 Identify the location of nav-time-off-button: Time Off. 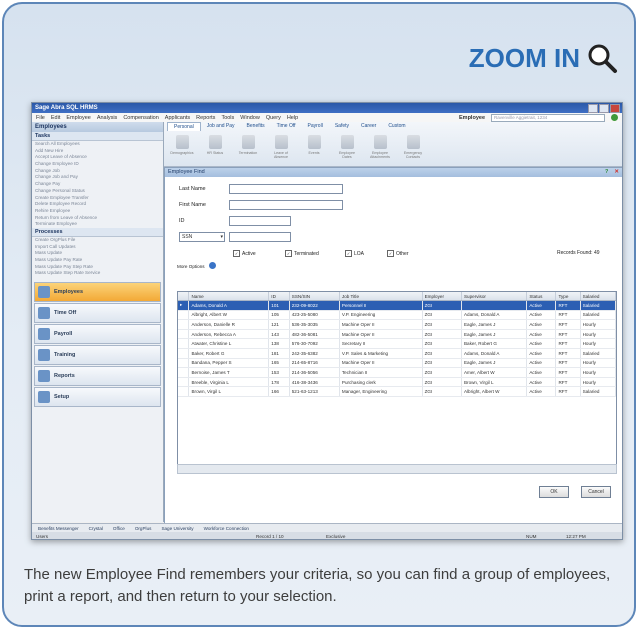
(97, 313).